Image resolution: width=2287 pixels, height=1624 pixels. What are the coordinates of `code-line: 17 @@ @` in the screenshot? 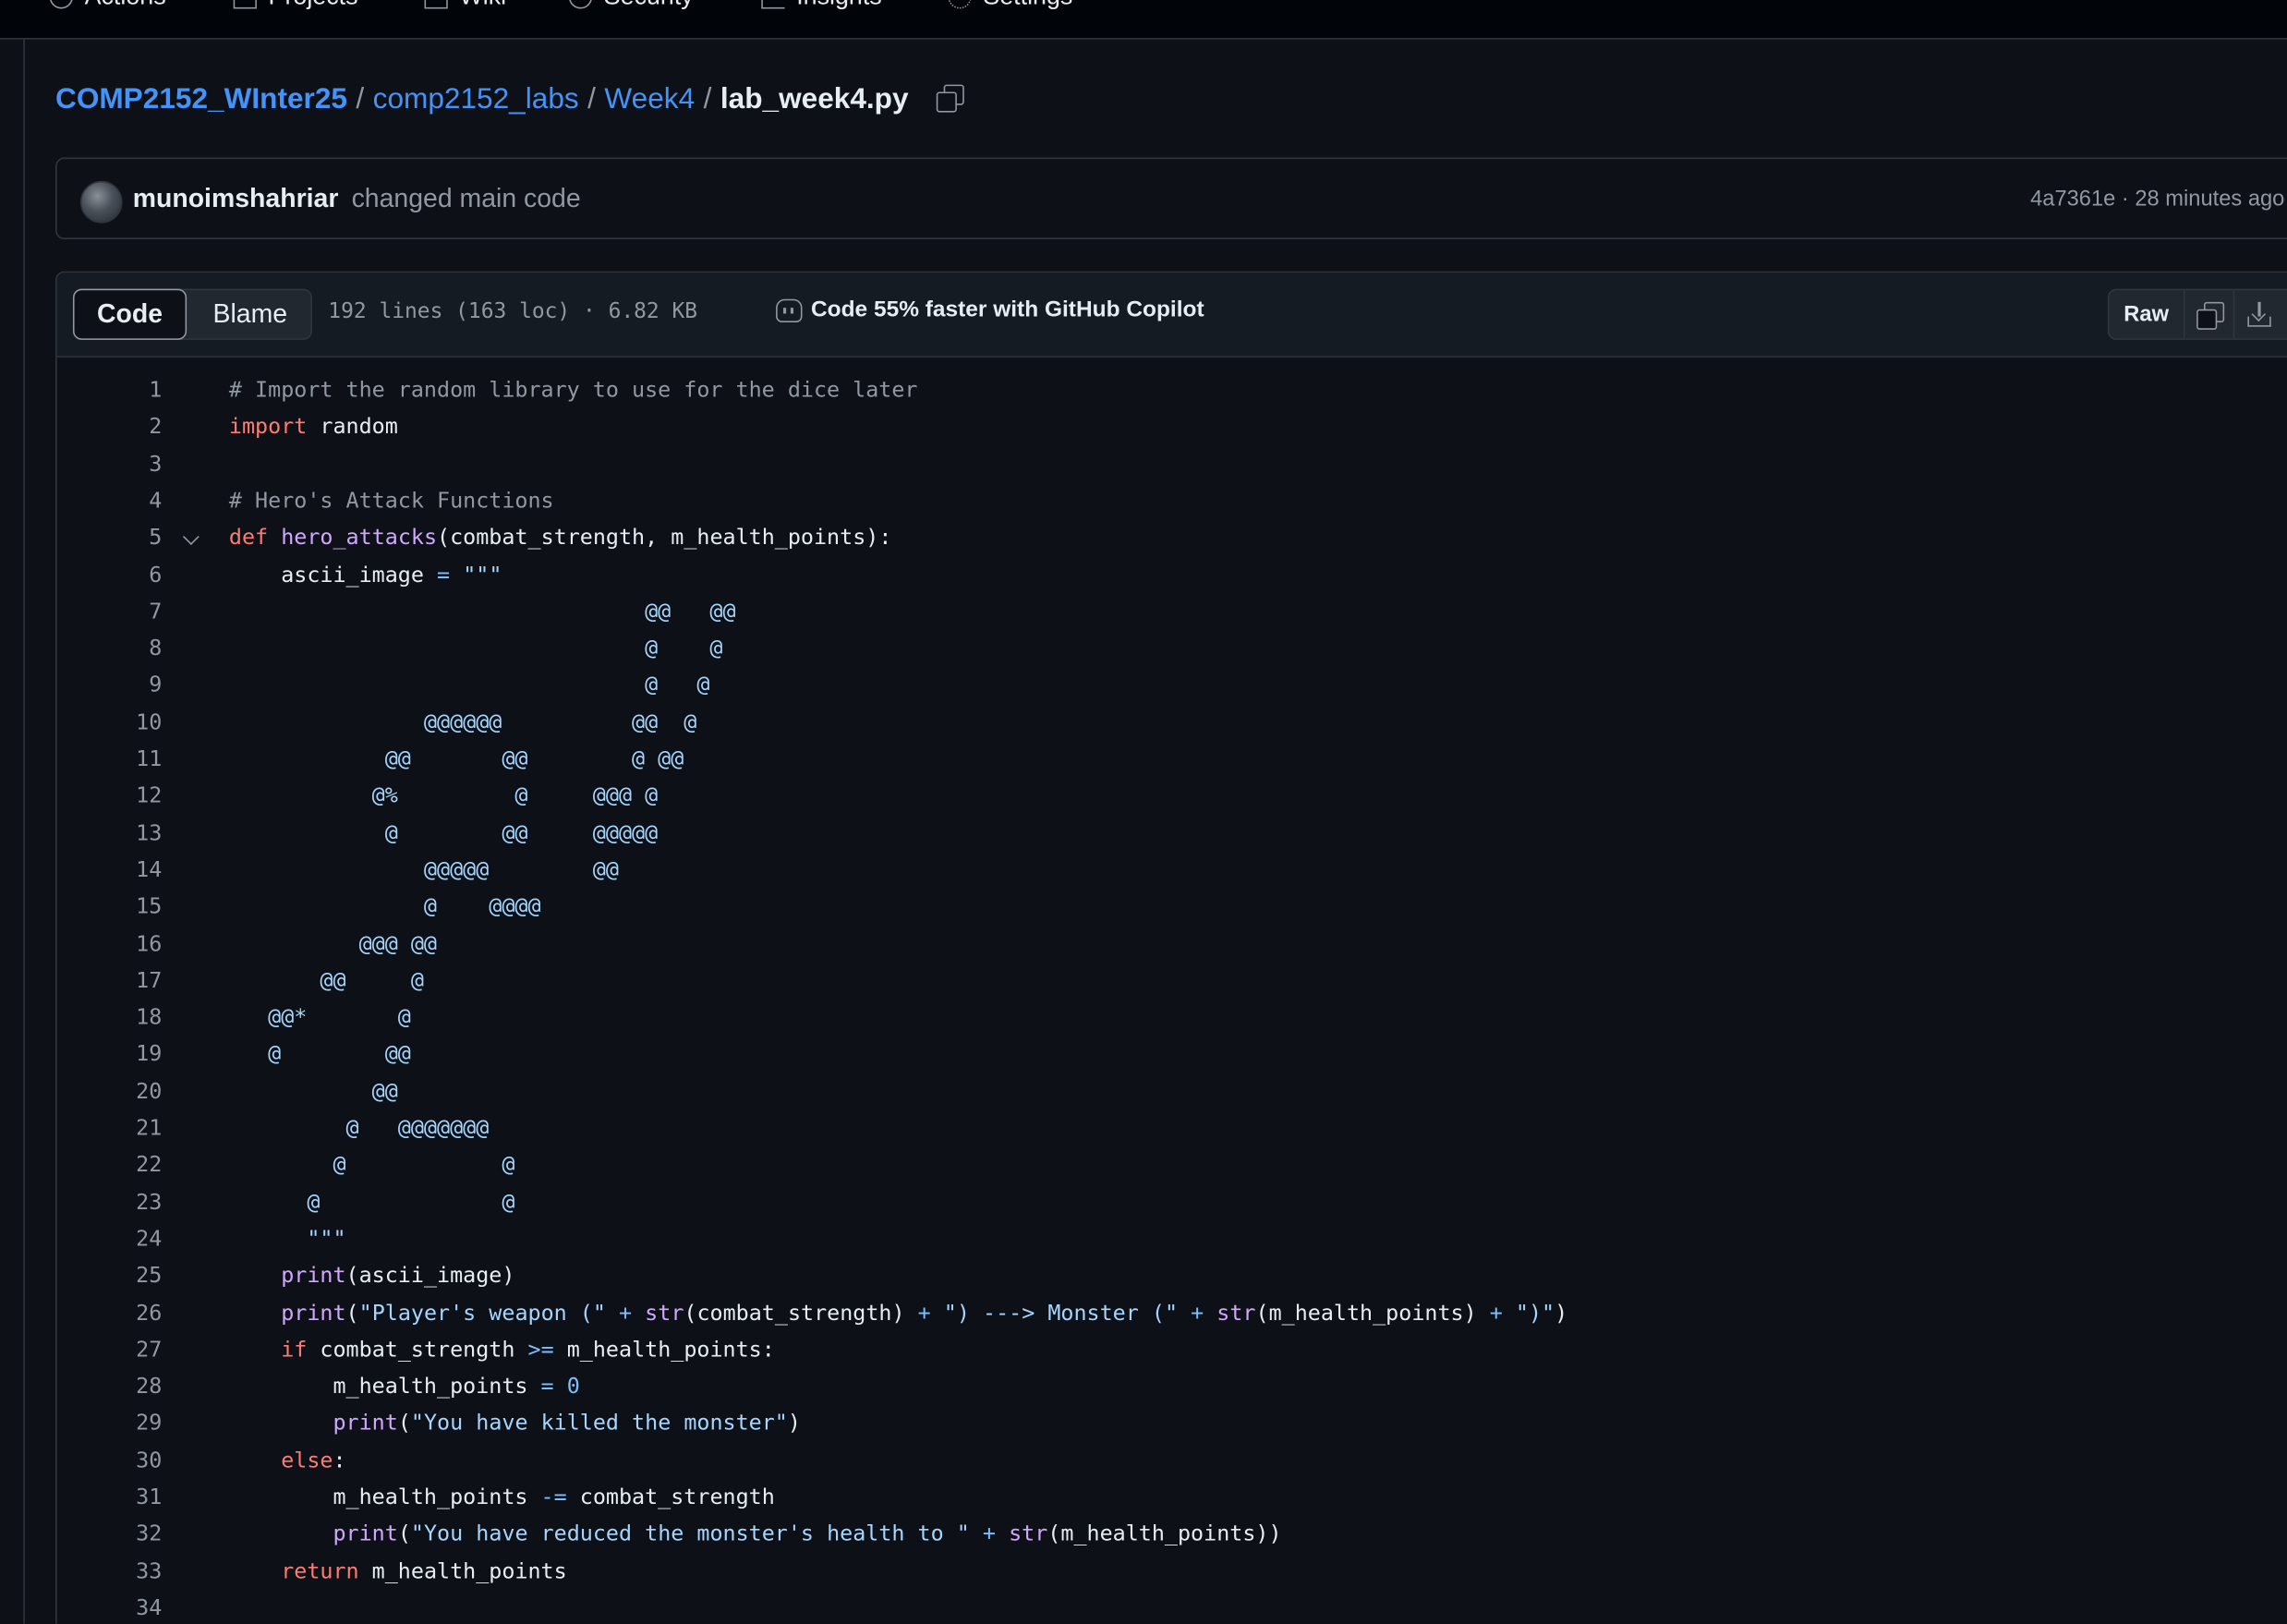 It's located at (1172, 982).